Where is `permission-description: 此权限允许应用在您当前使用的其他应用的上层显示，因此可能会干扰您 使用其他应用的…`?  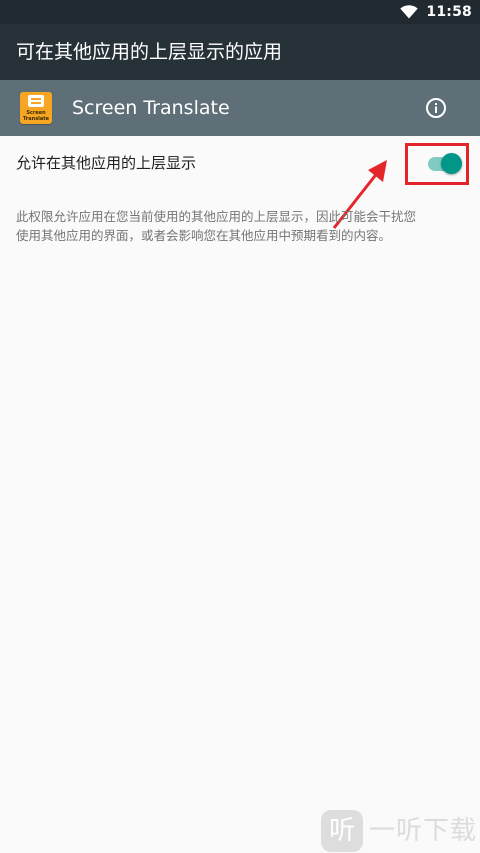 permission-description: 此权限允许应用在您当前使用的其他应用的上层显示，因此可能会干扰您 使用其他应用的… is located at coordinates (241, 226).